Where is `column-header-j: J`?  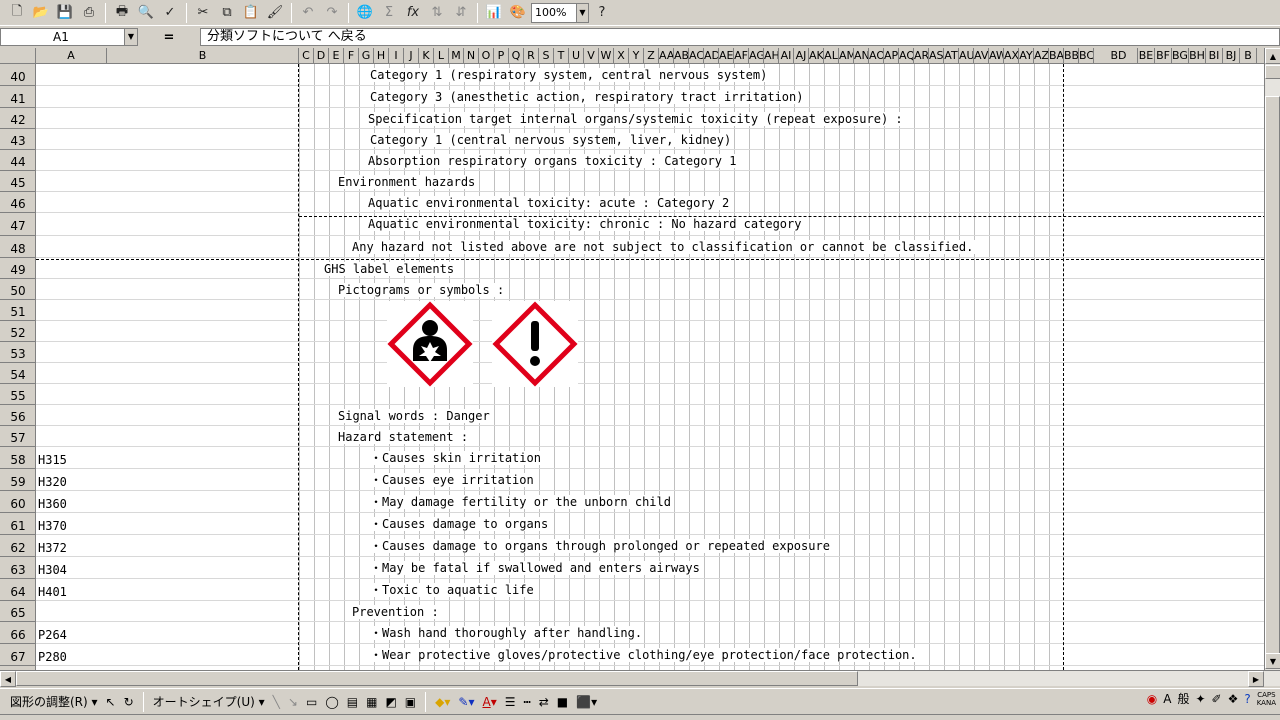 column-header-j: J is located at coordinates (411, 56).